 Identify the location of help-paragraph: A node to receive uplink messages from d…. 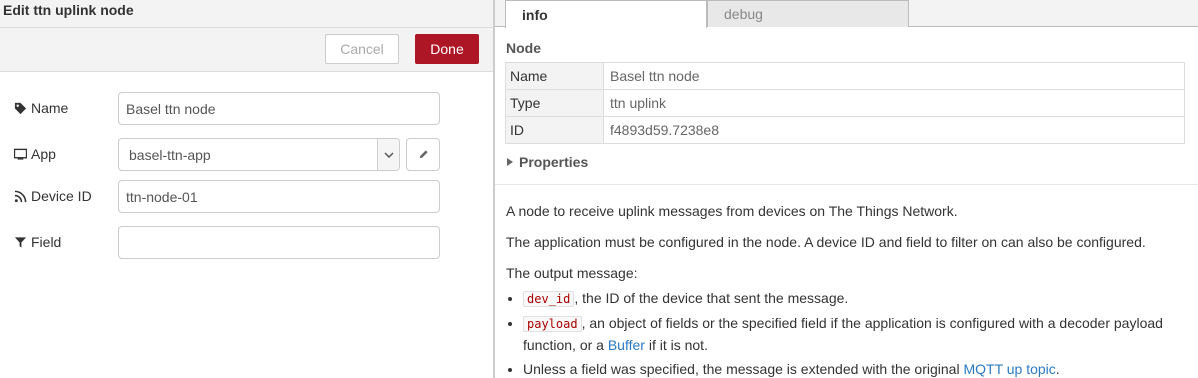
(732, 211).